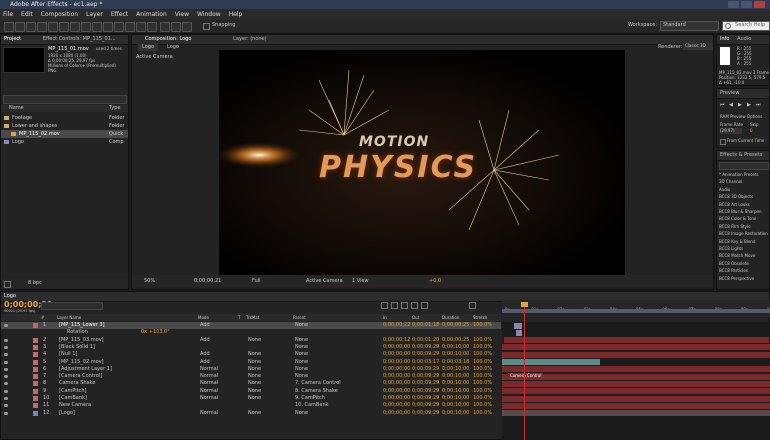  I want to click on menu-composition: Composition, so click(59, 14).